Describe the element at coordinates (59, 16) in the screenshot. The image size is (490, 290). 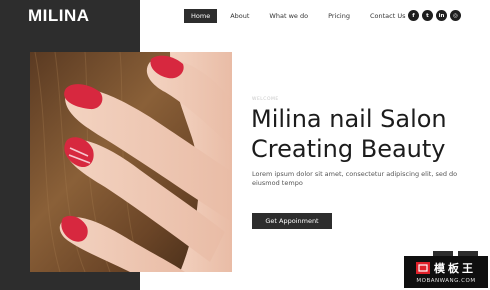
I see `brand-logo: MILINA` at that location.